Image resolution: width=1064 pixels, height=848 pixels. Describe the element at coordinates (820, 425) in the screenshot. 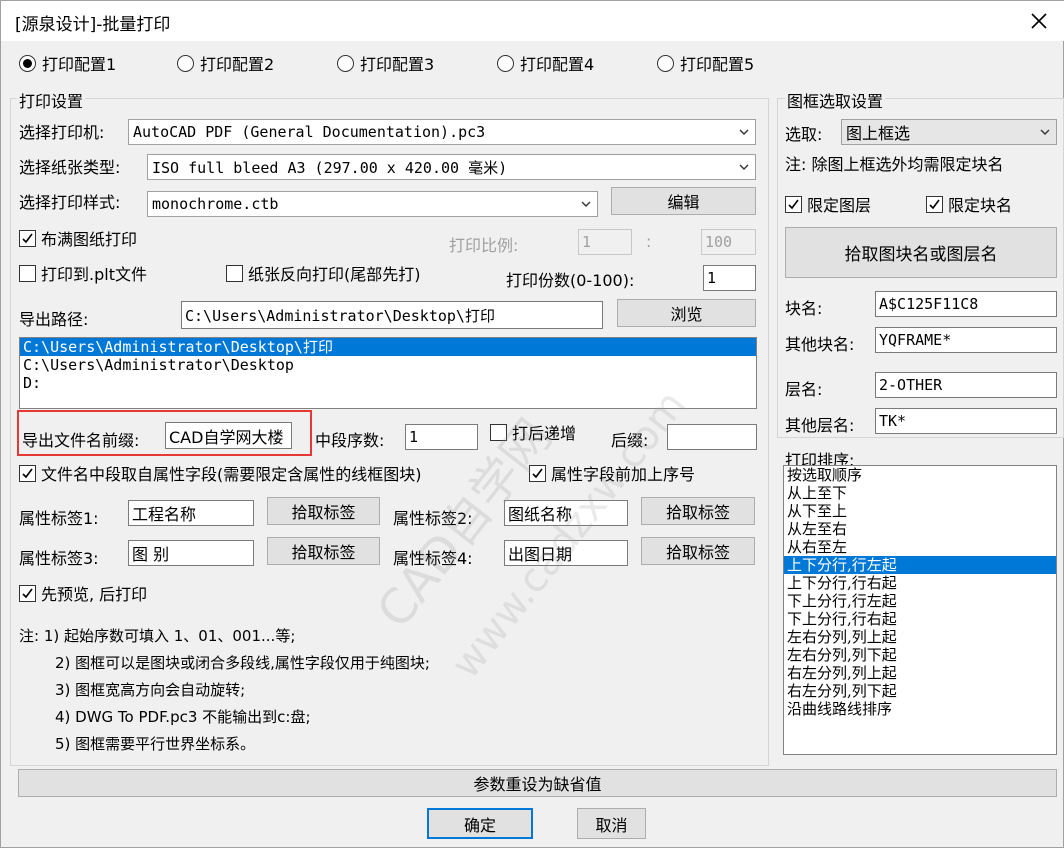

I see `other-layer-label: 其他层名:` at that location.